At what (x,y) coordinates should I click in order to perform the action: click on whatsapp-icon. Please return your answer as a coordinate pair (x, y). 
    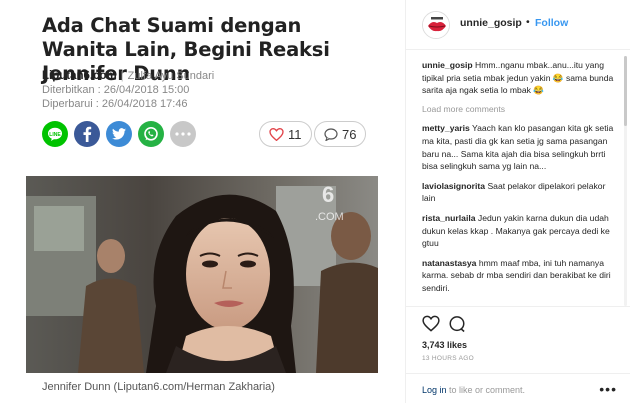
    Looking at the image, I should click on (151, 134).